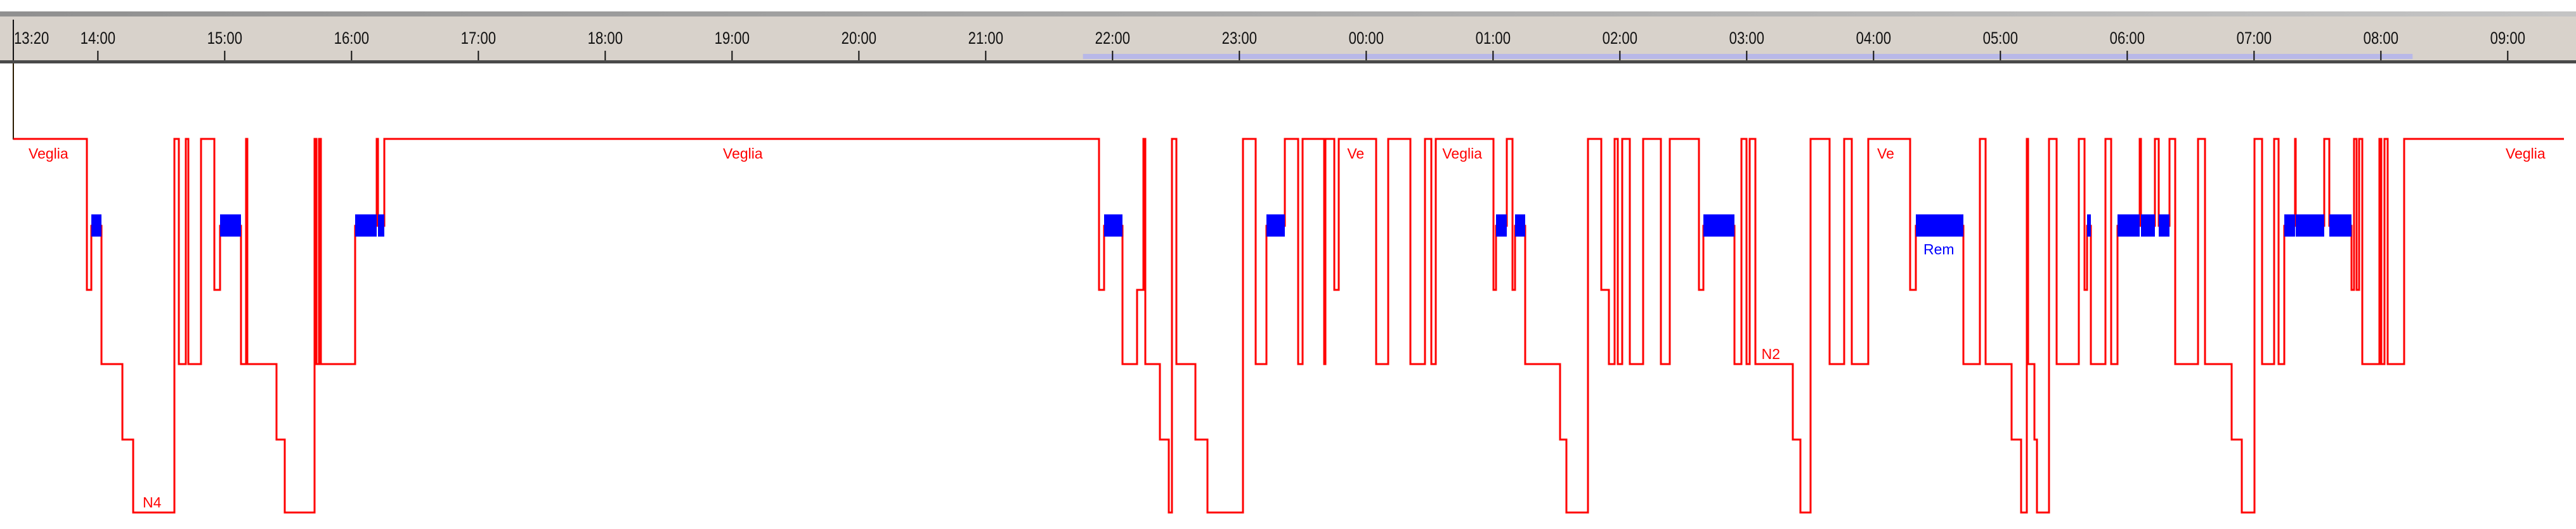  Describe the element at coordinates (1113, 38) in the screenshot. I see `hour-tick-label: 22:00` at that location.